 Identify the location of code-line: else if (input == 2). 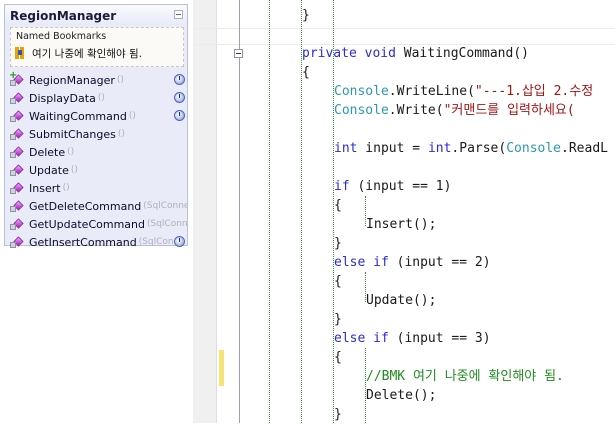
(412, 262).